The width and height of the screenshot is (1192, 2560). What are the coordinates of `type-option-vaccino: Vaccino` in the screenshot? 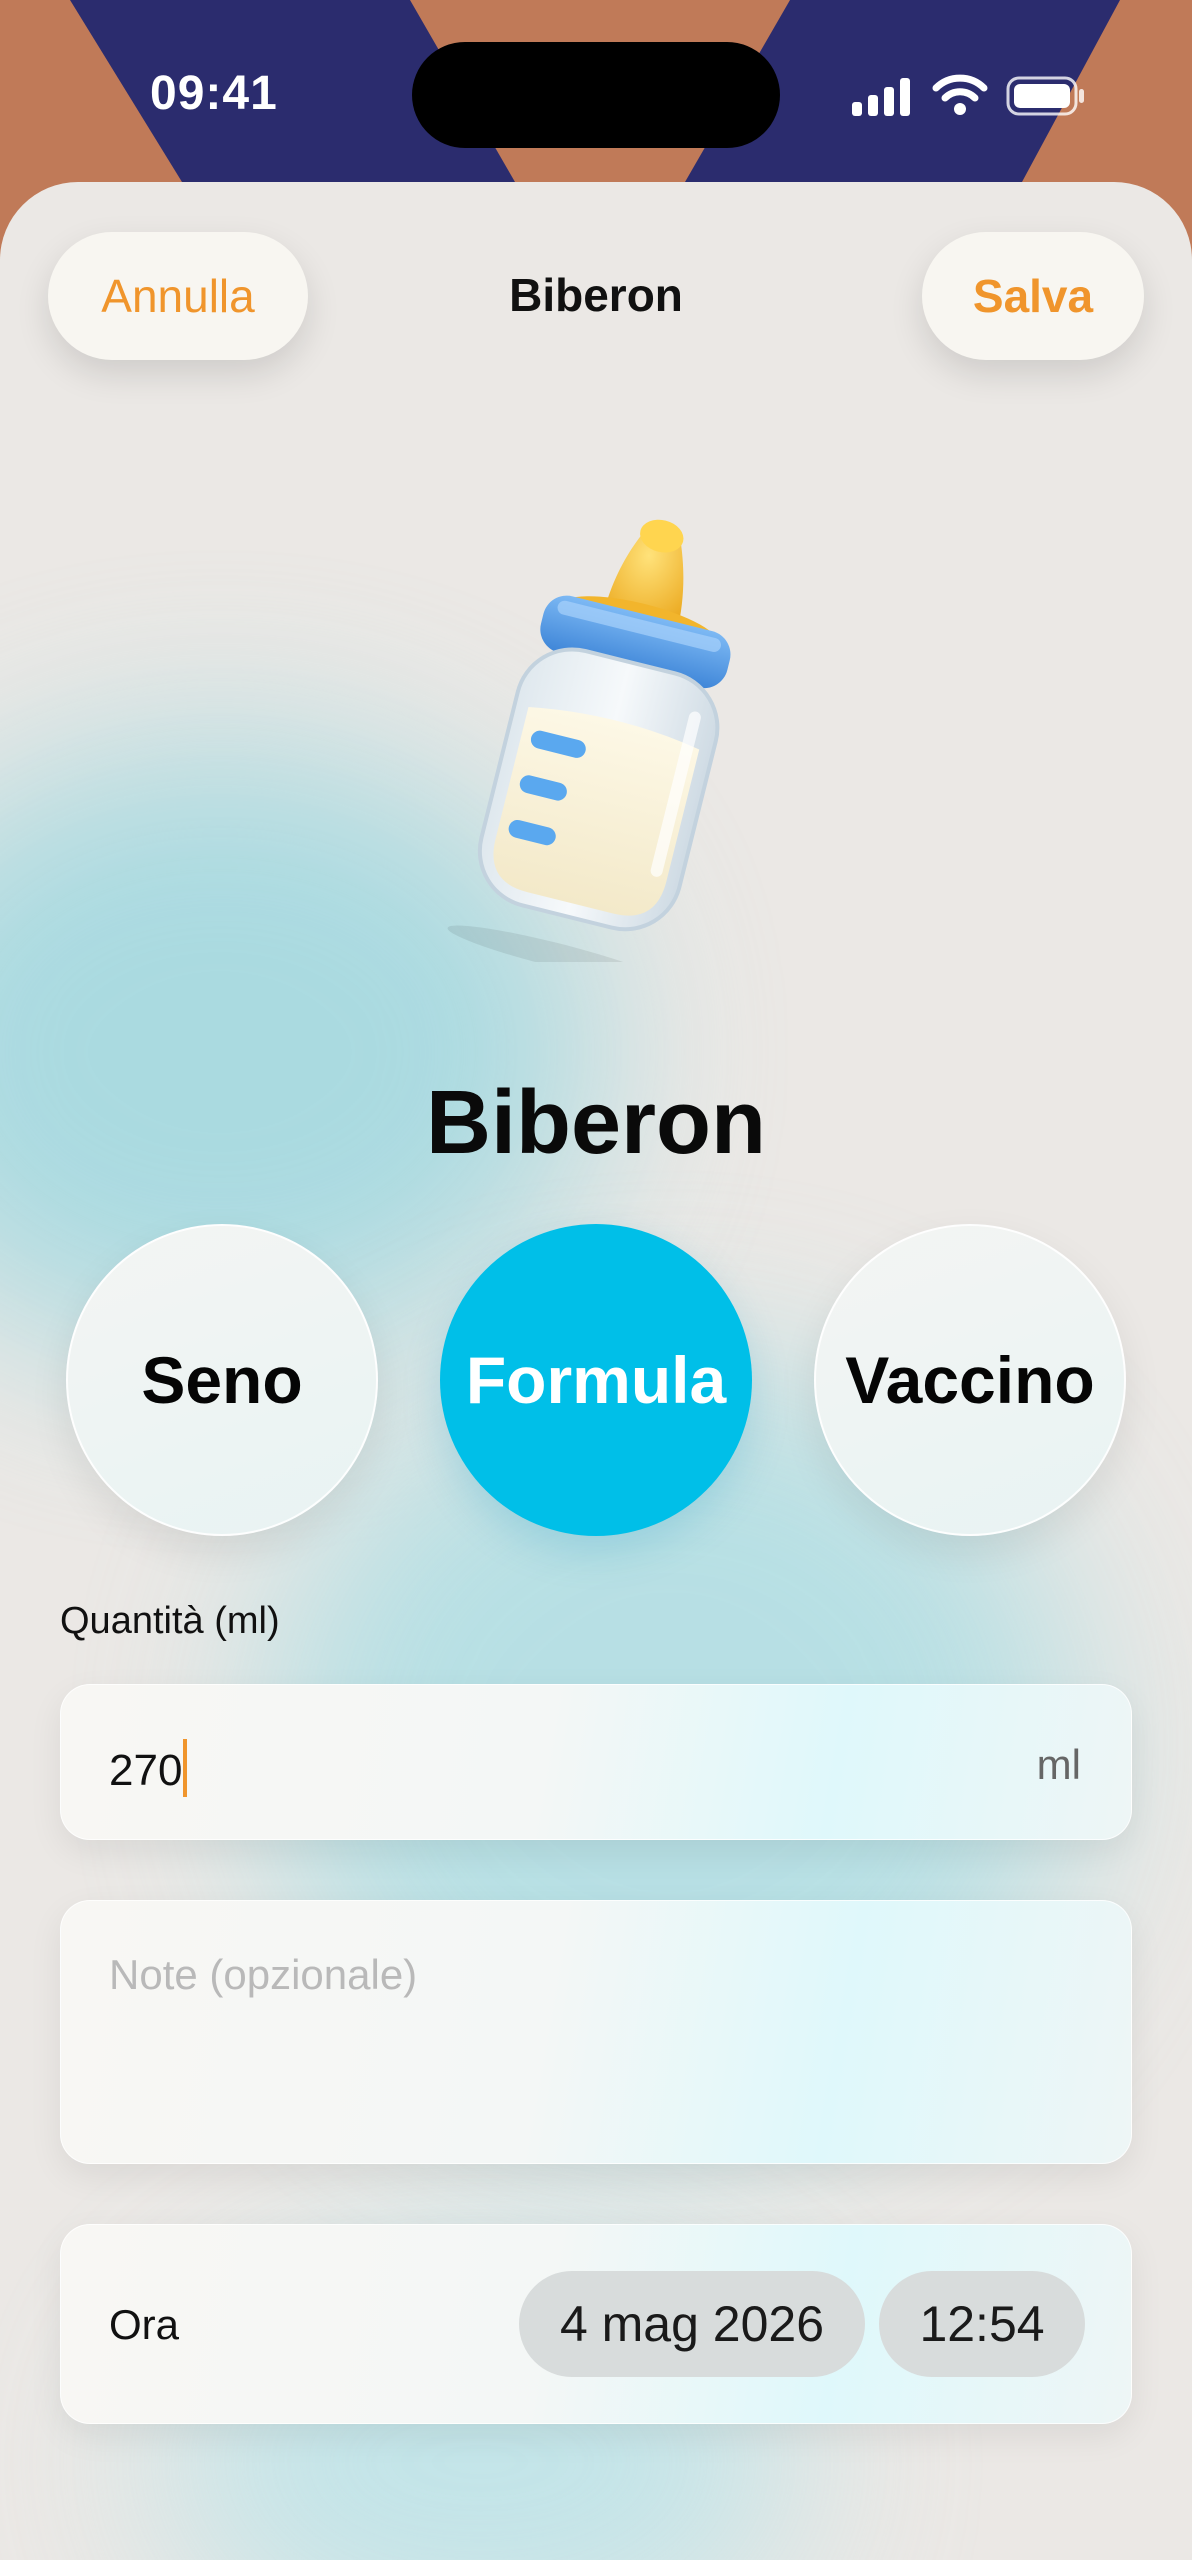 It's located at (970, 1380).